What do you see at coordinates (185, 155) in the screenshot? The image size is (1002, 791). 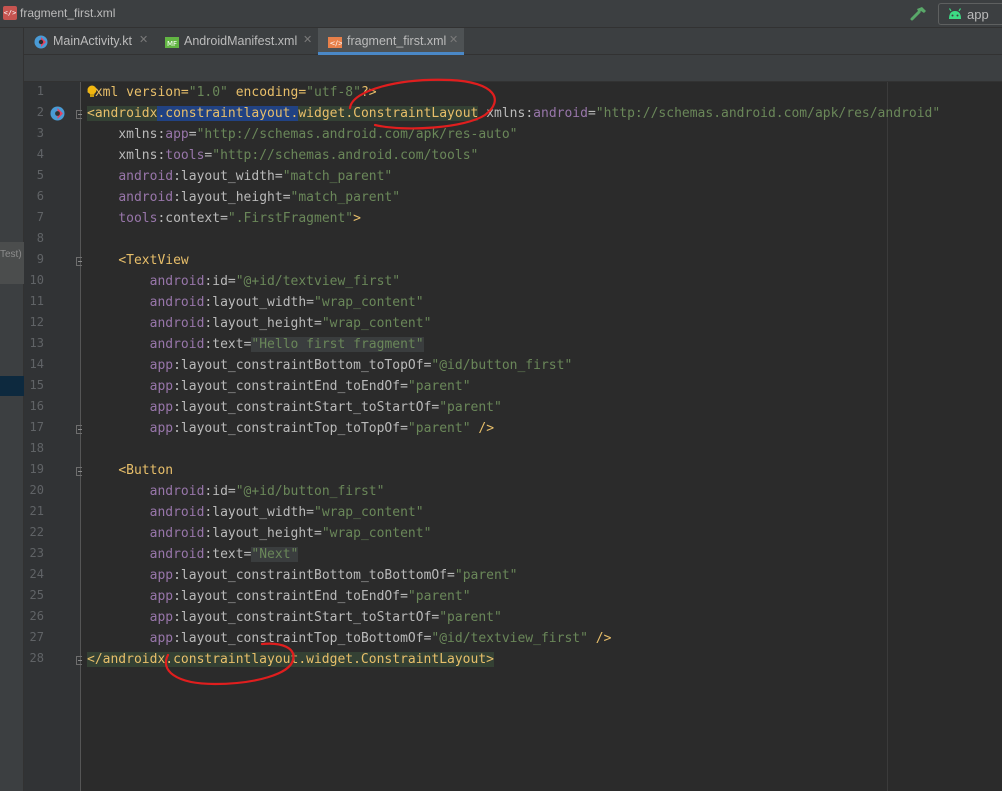 I see `code-token: tools` at bounding box center [185, 155].